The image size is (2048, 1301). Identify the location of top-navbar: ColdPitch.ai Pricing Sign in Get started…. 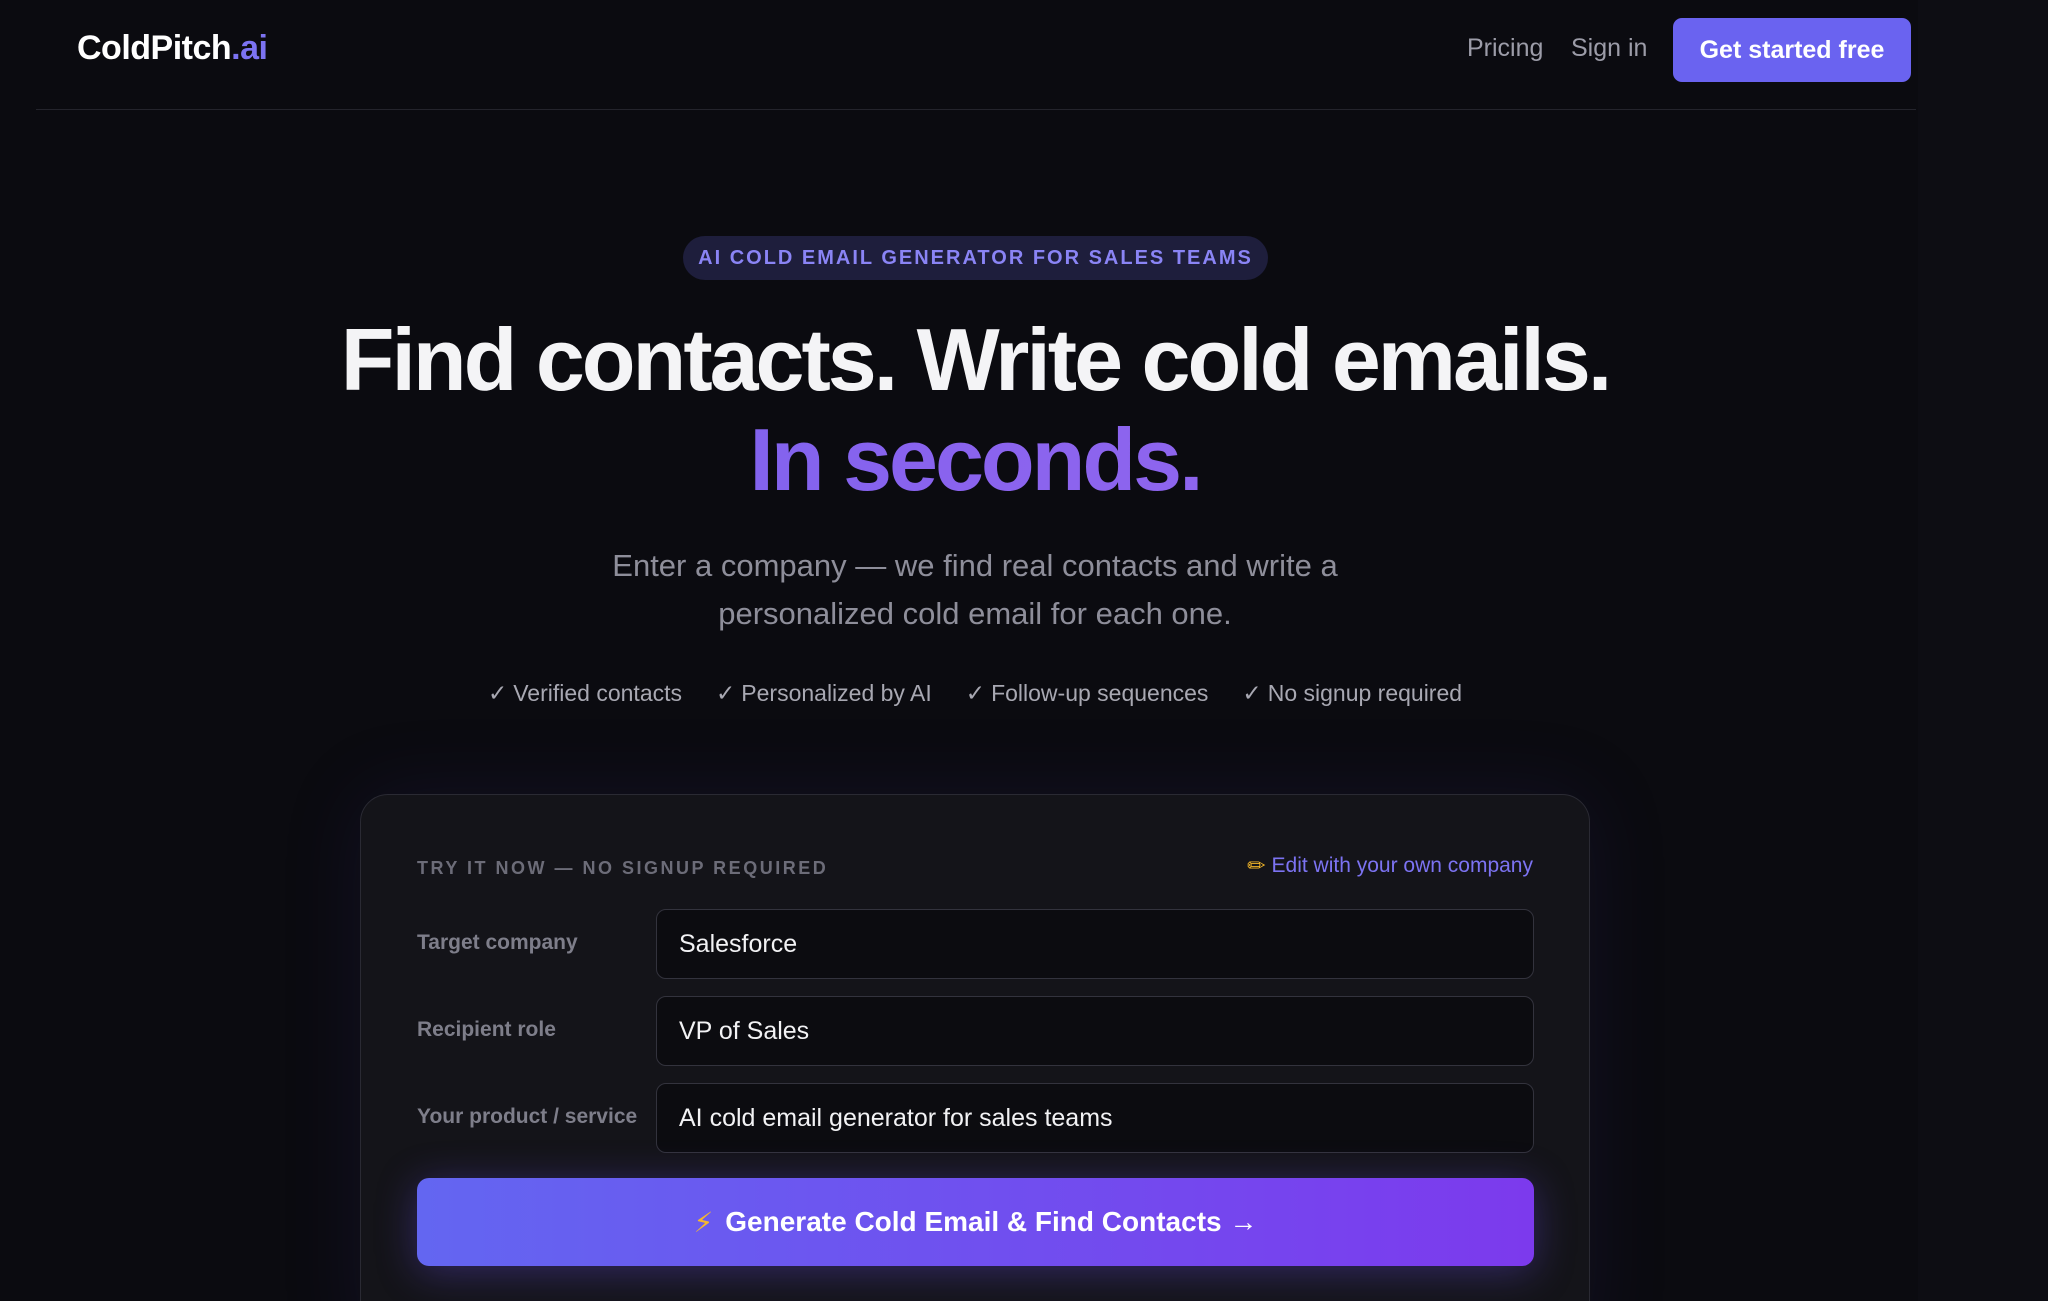
(976, 55).